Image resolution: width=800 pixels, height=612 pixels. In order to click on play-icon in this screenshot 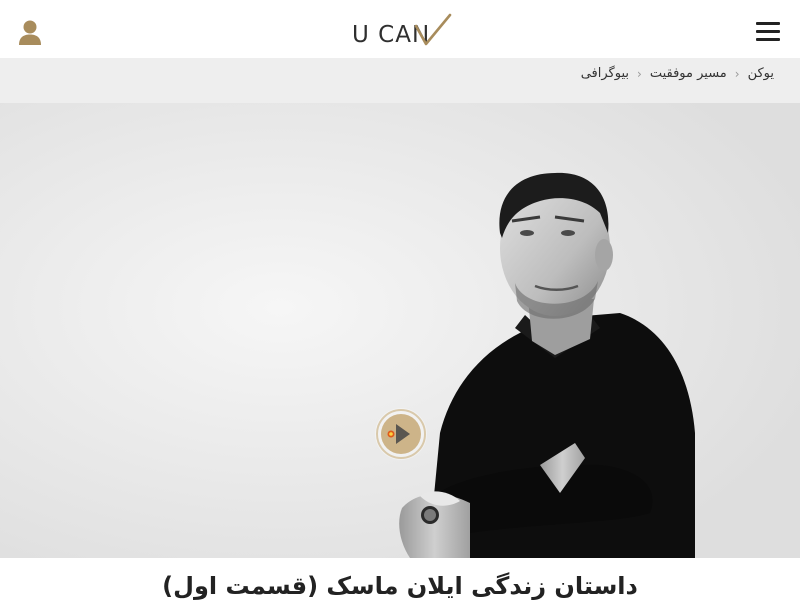, I will do `click(401, 434)`.